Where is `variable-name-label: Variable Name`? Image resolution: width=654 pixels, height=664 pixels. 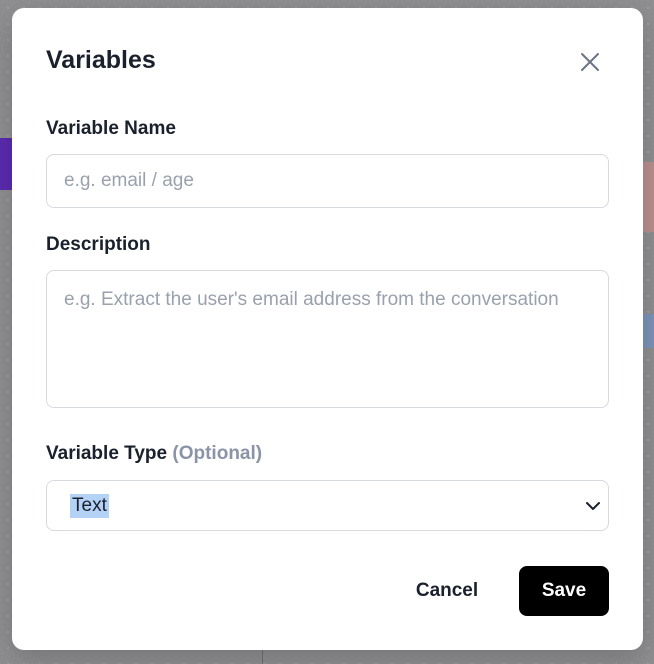 variable-name-label: Variable Name is located at coordinates (111, 128).